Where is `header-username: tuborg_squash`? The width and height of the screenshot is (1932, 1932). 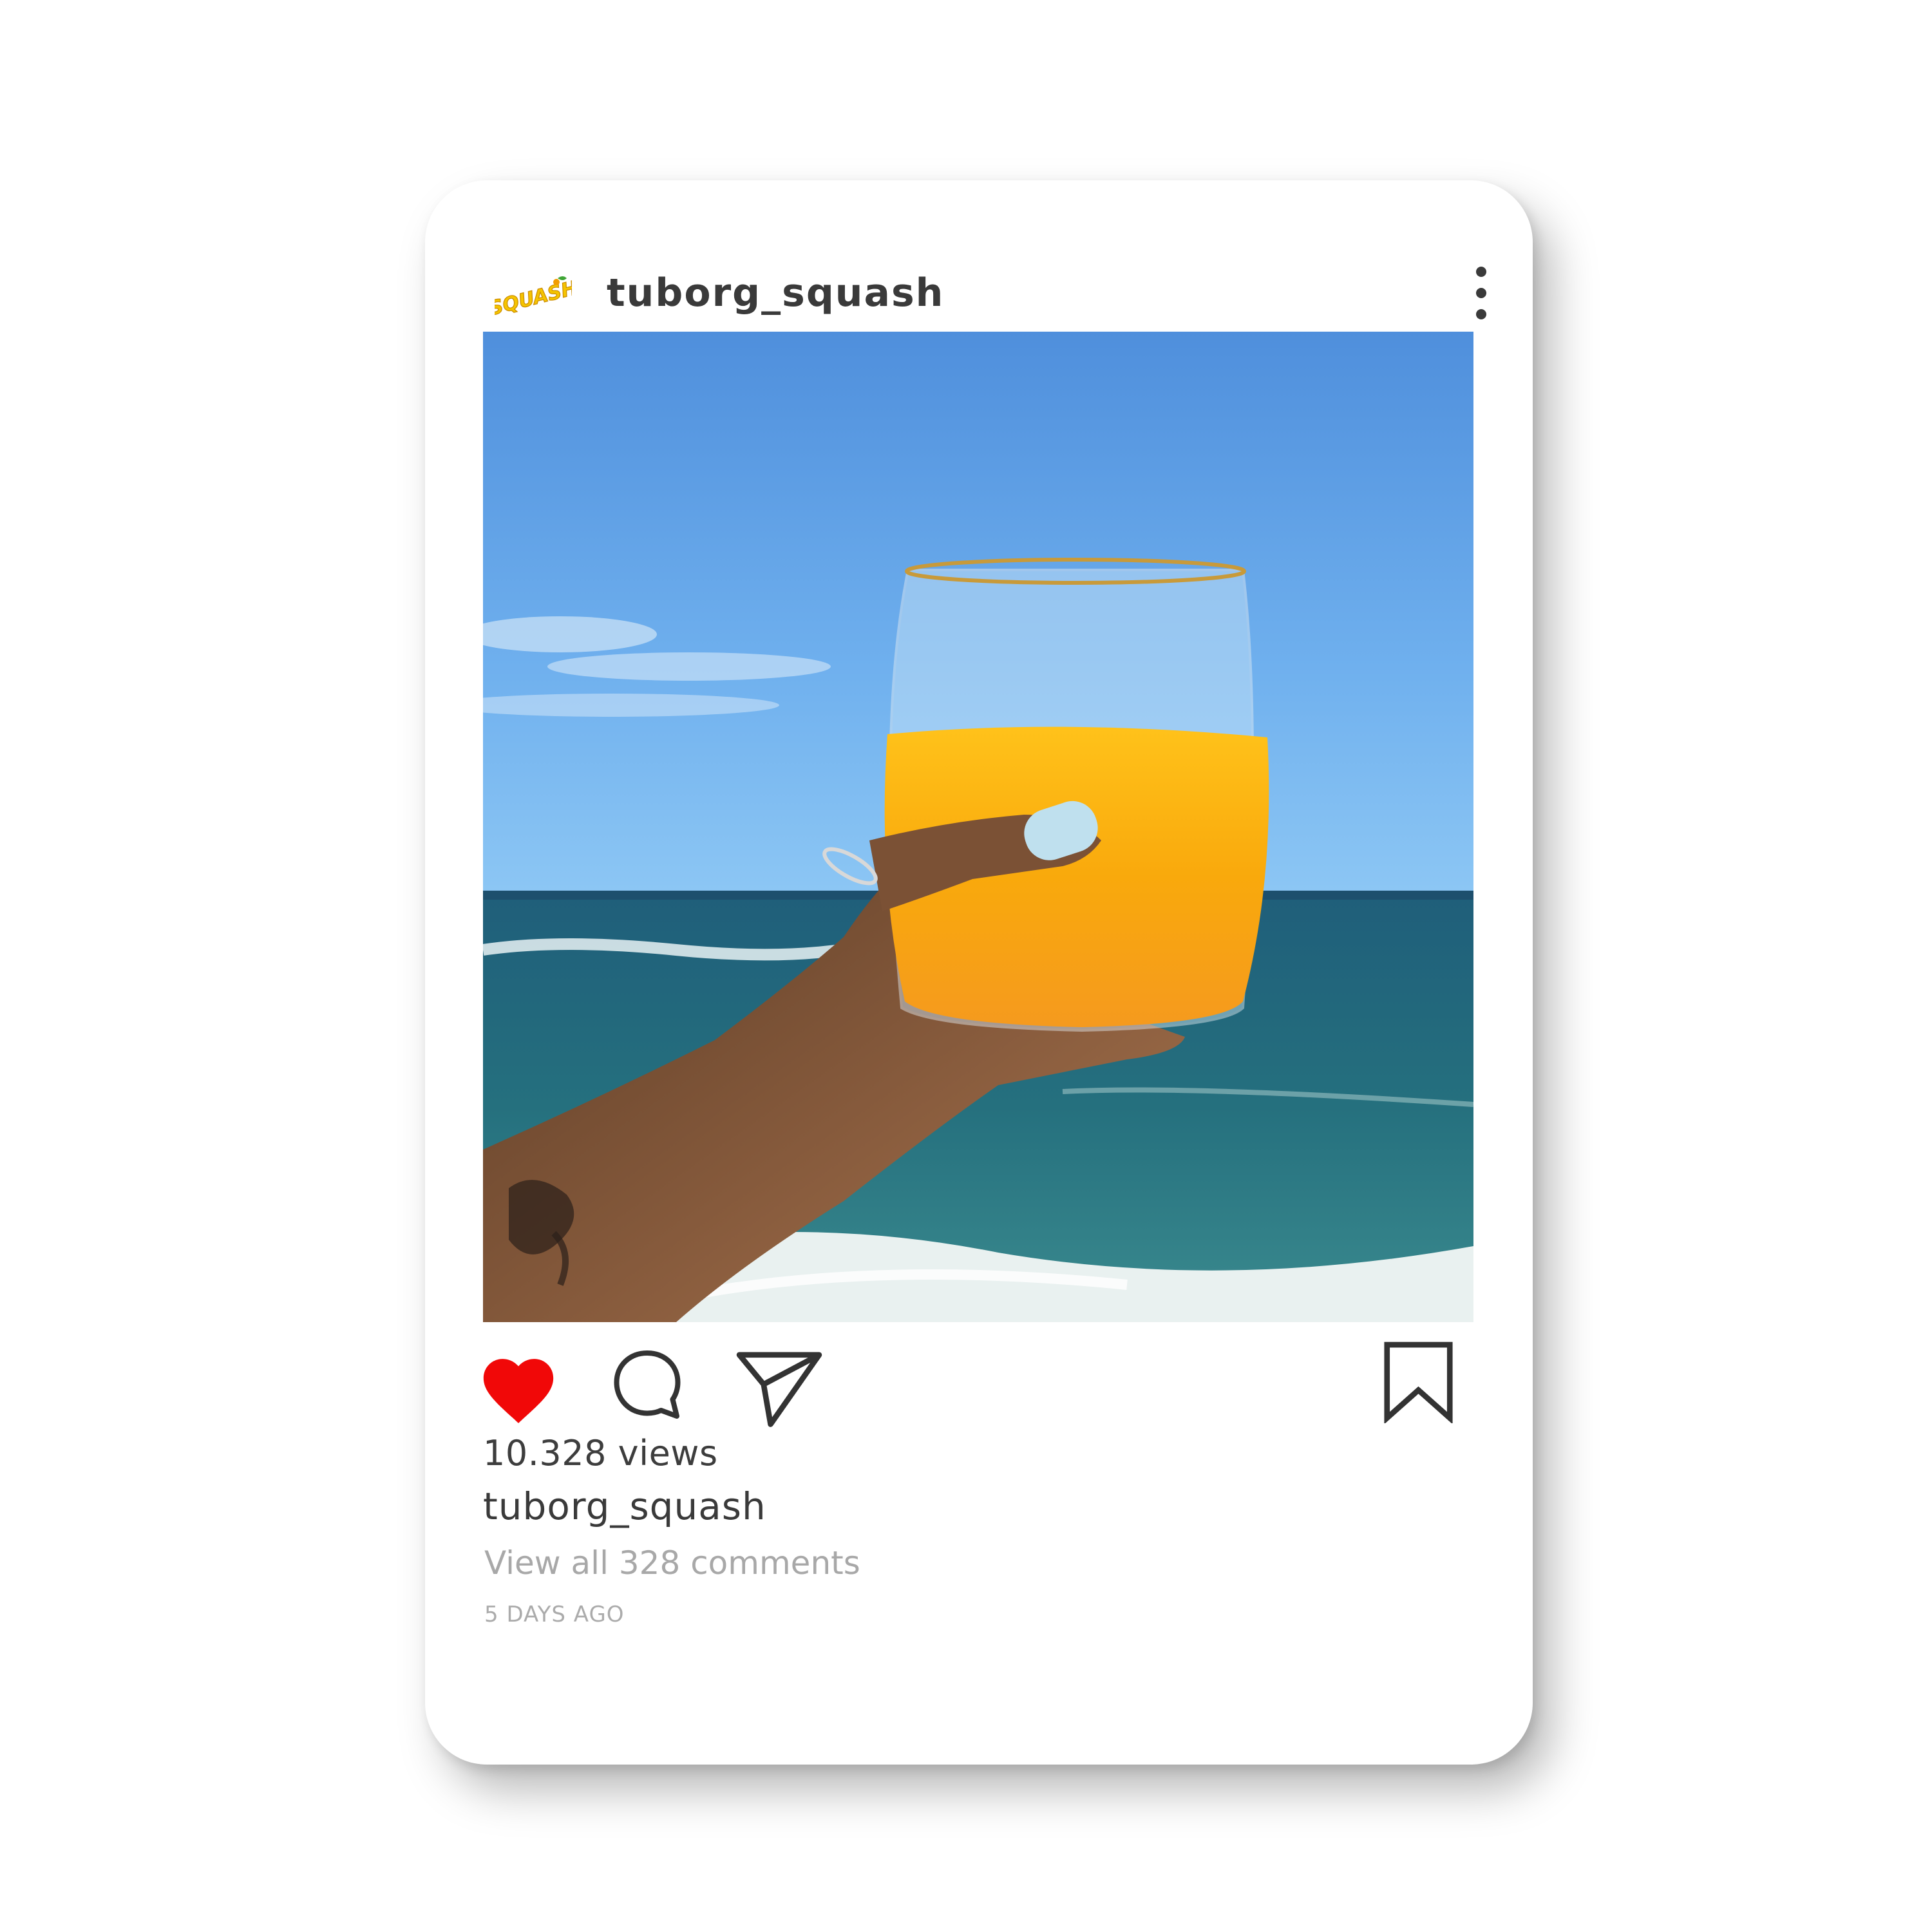 header-username: tuborg_squash is located at coordinates (776, 293).